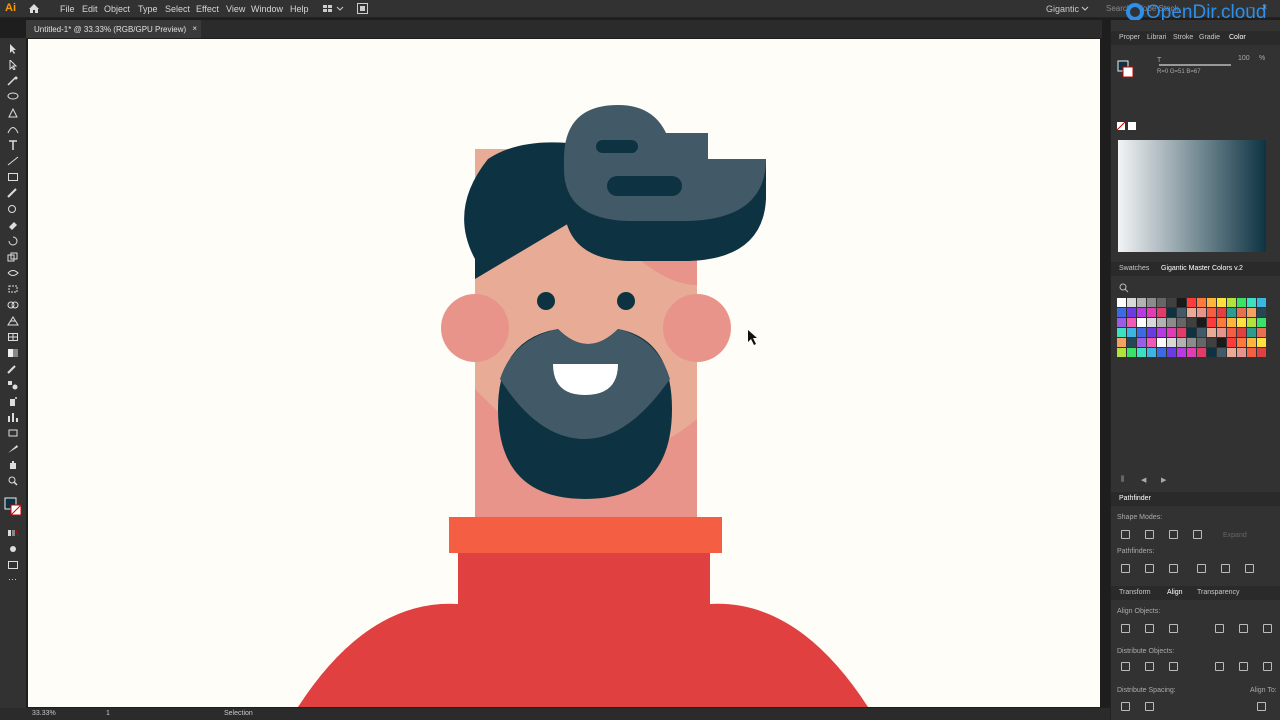 The width and height of the screenshot is (1280, 720). What do you see at coordinates (1237, 37) in the screenshot?
I see `tab-color: Color` at bounding box center [1237, 37].